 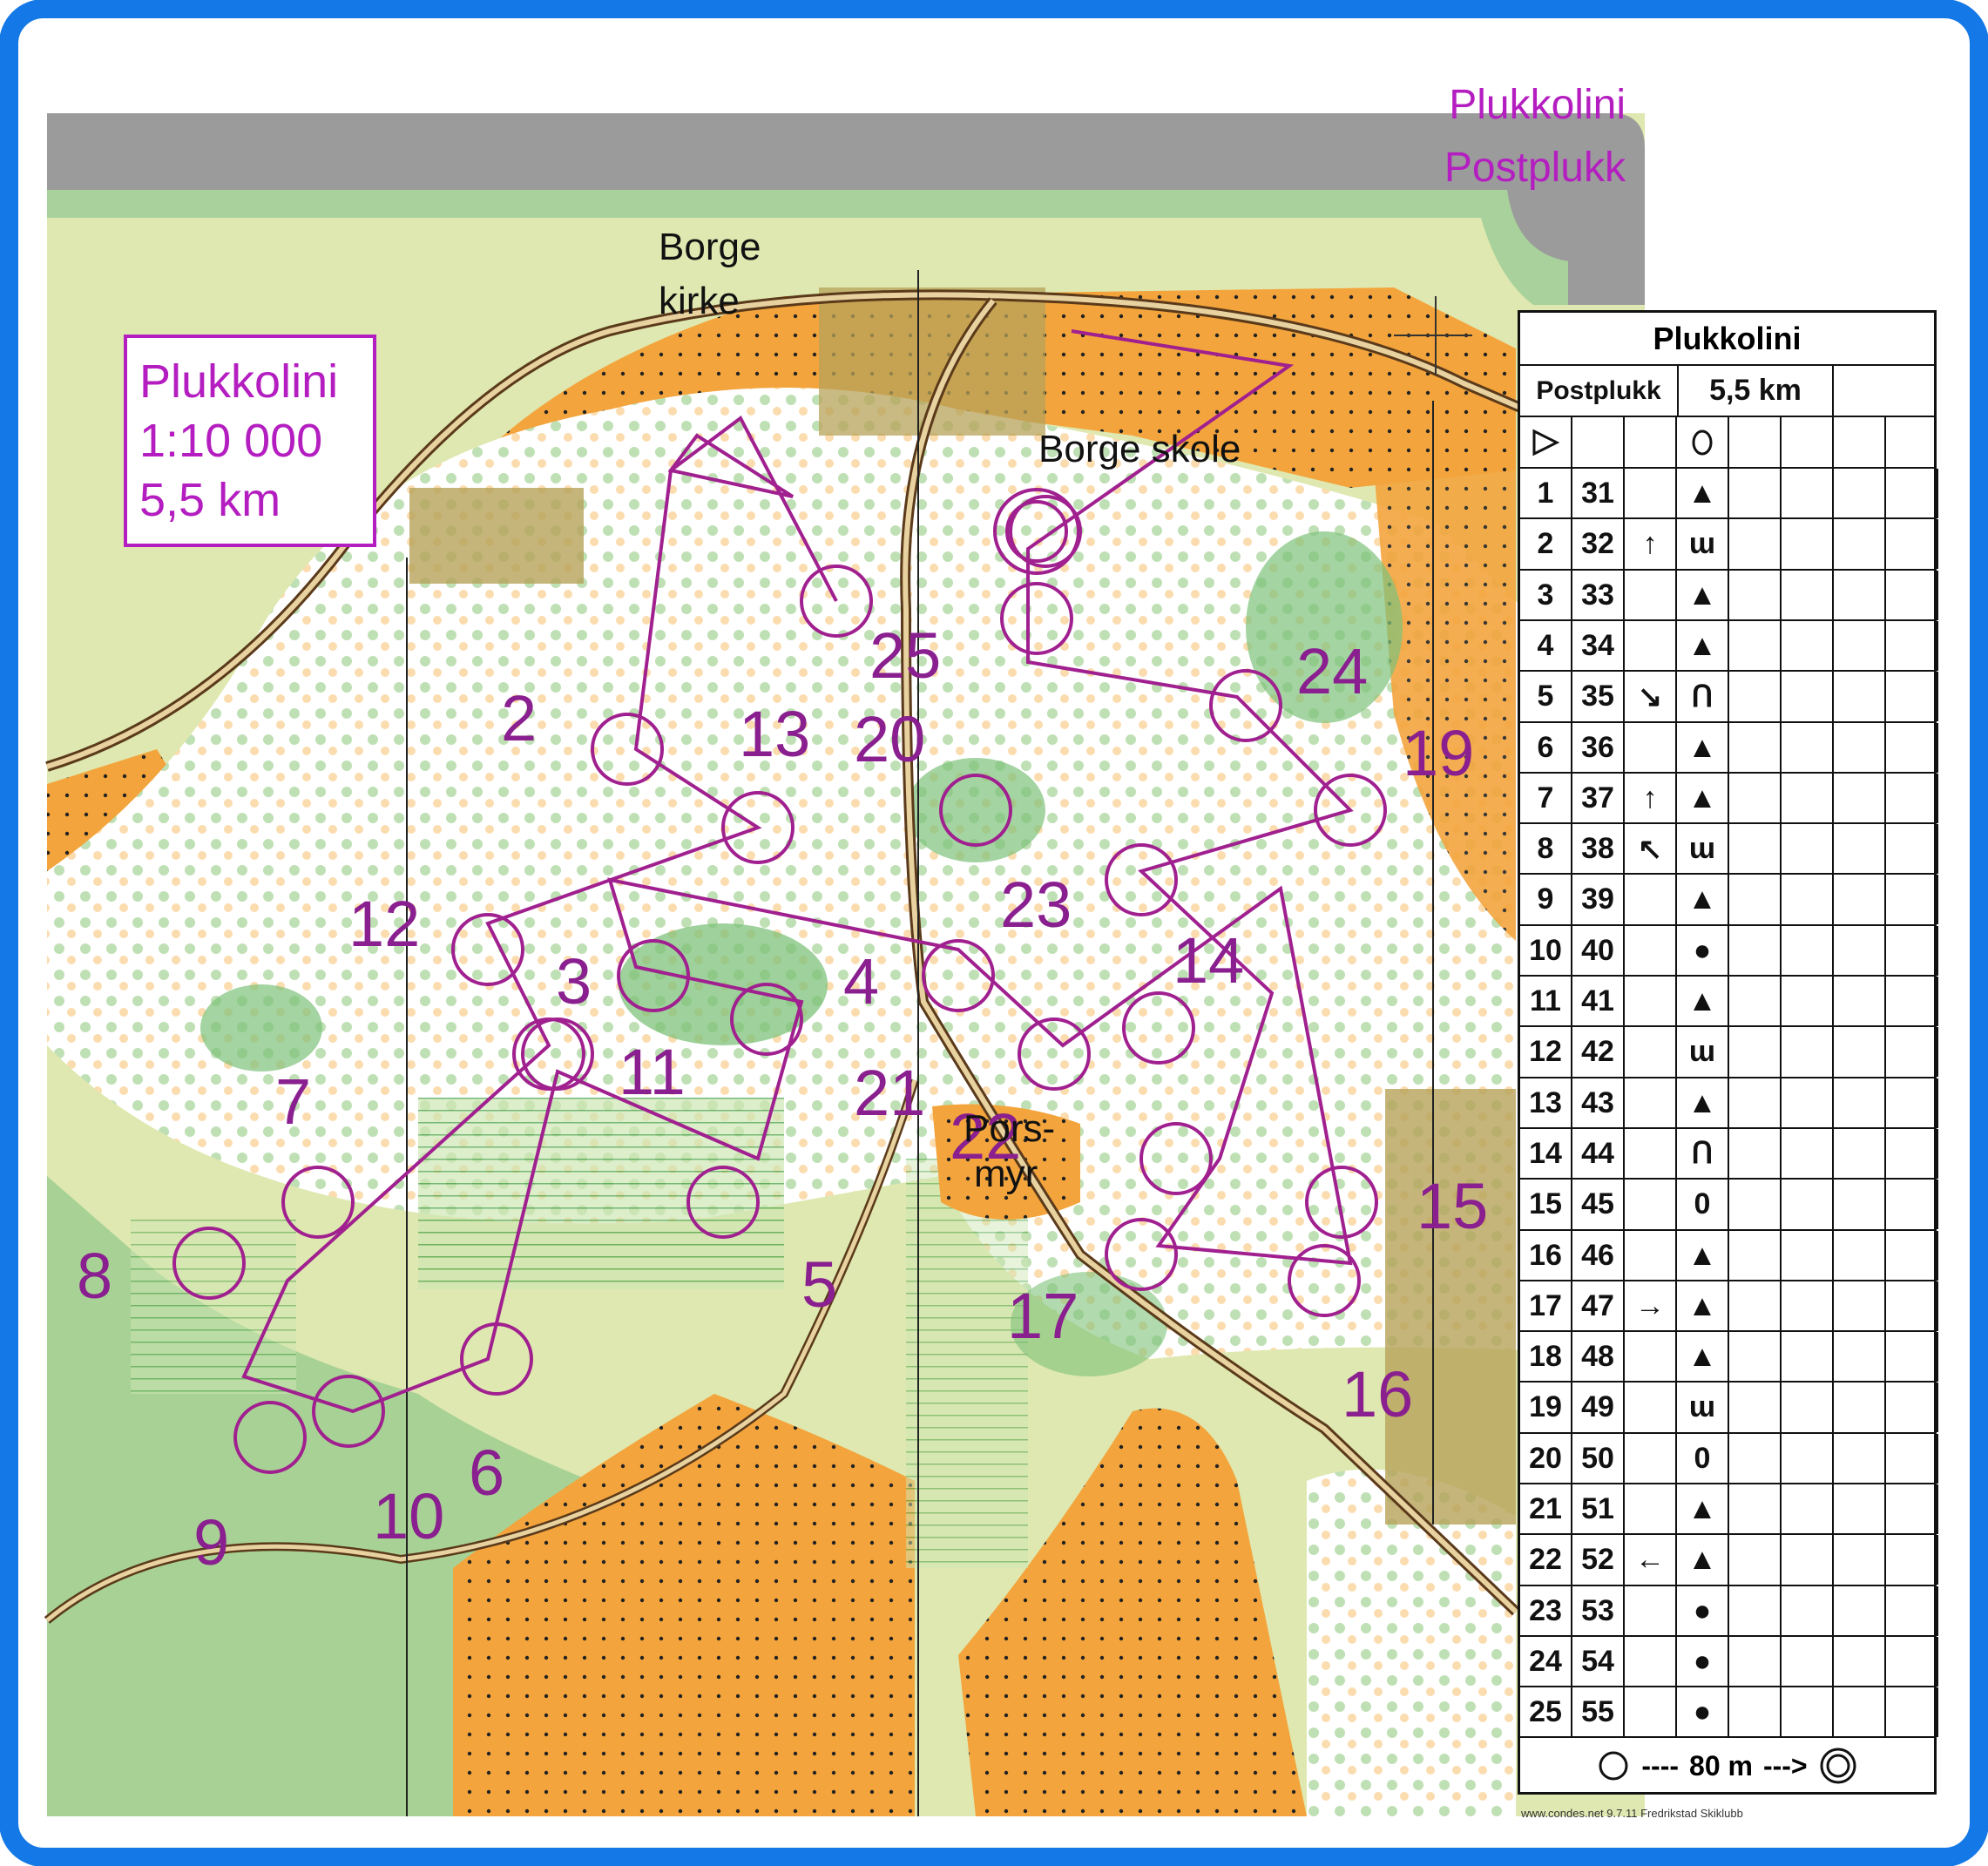 I want to click on description-row: 3 33 ▲, so click(x=1729, y=594).